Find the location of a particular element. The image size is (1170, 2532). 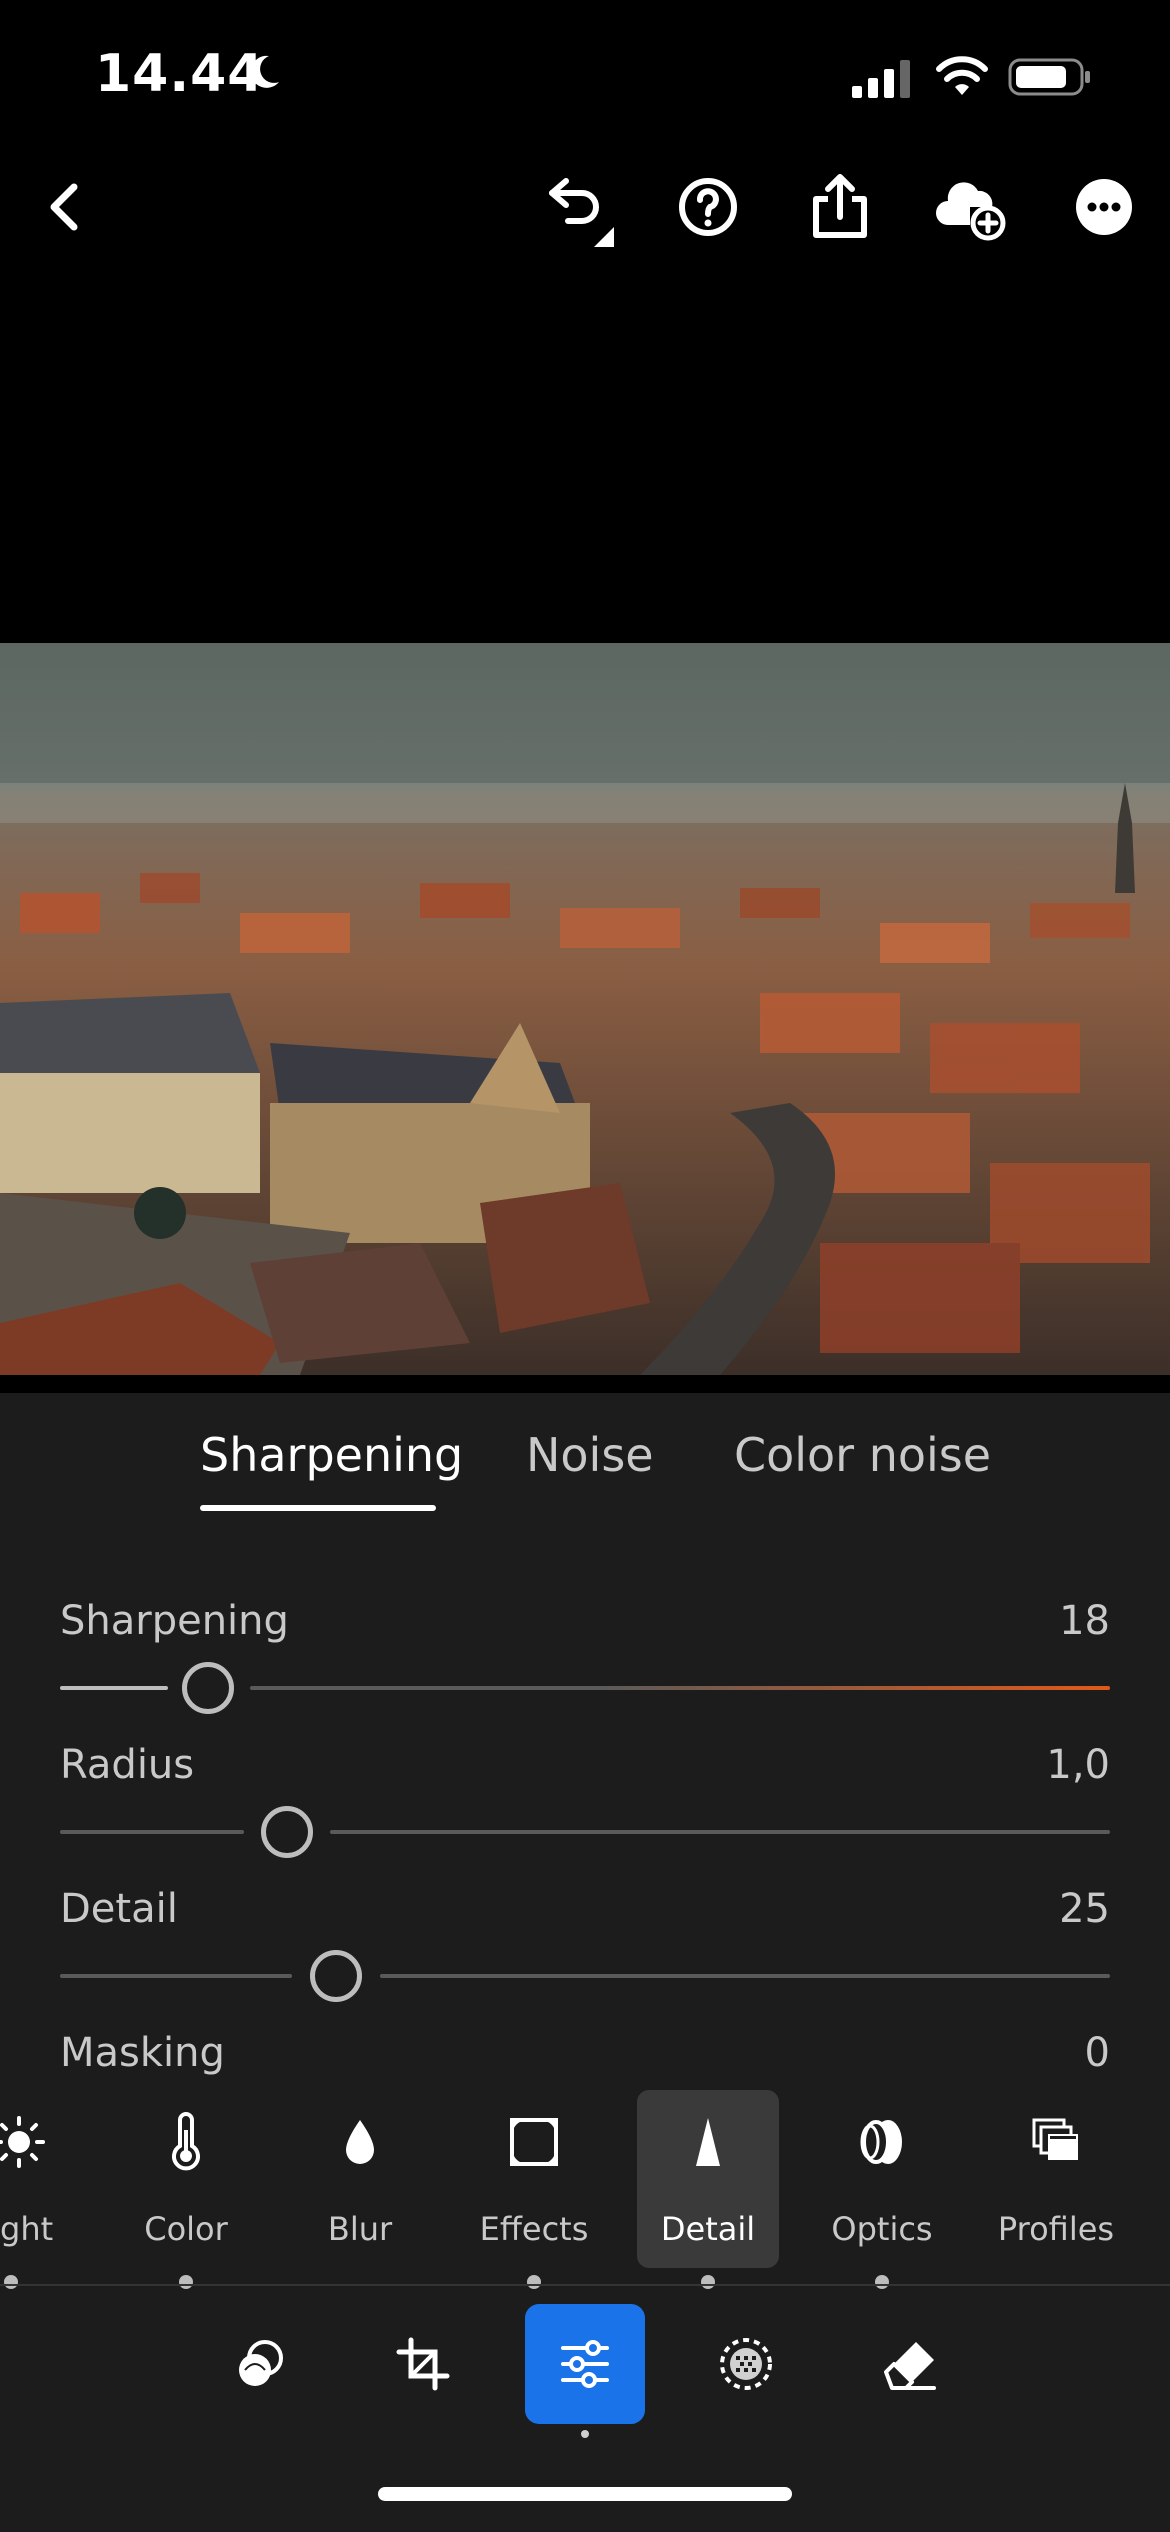

tool-label-profiles: Profiles is located at coordinates (1056, 2229).